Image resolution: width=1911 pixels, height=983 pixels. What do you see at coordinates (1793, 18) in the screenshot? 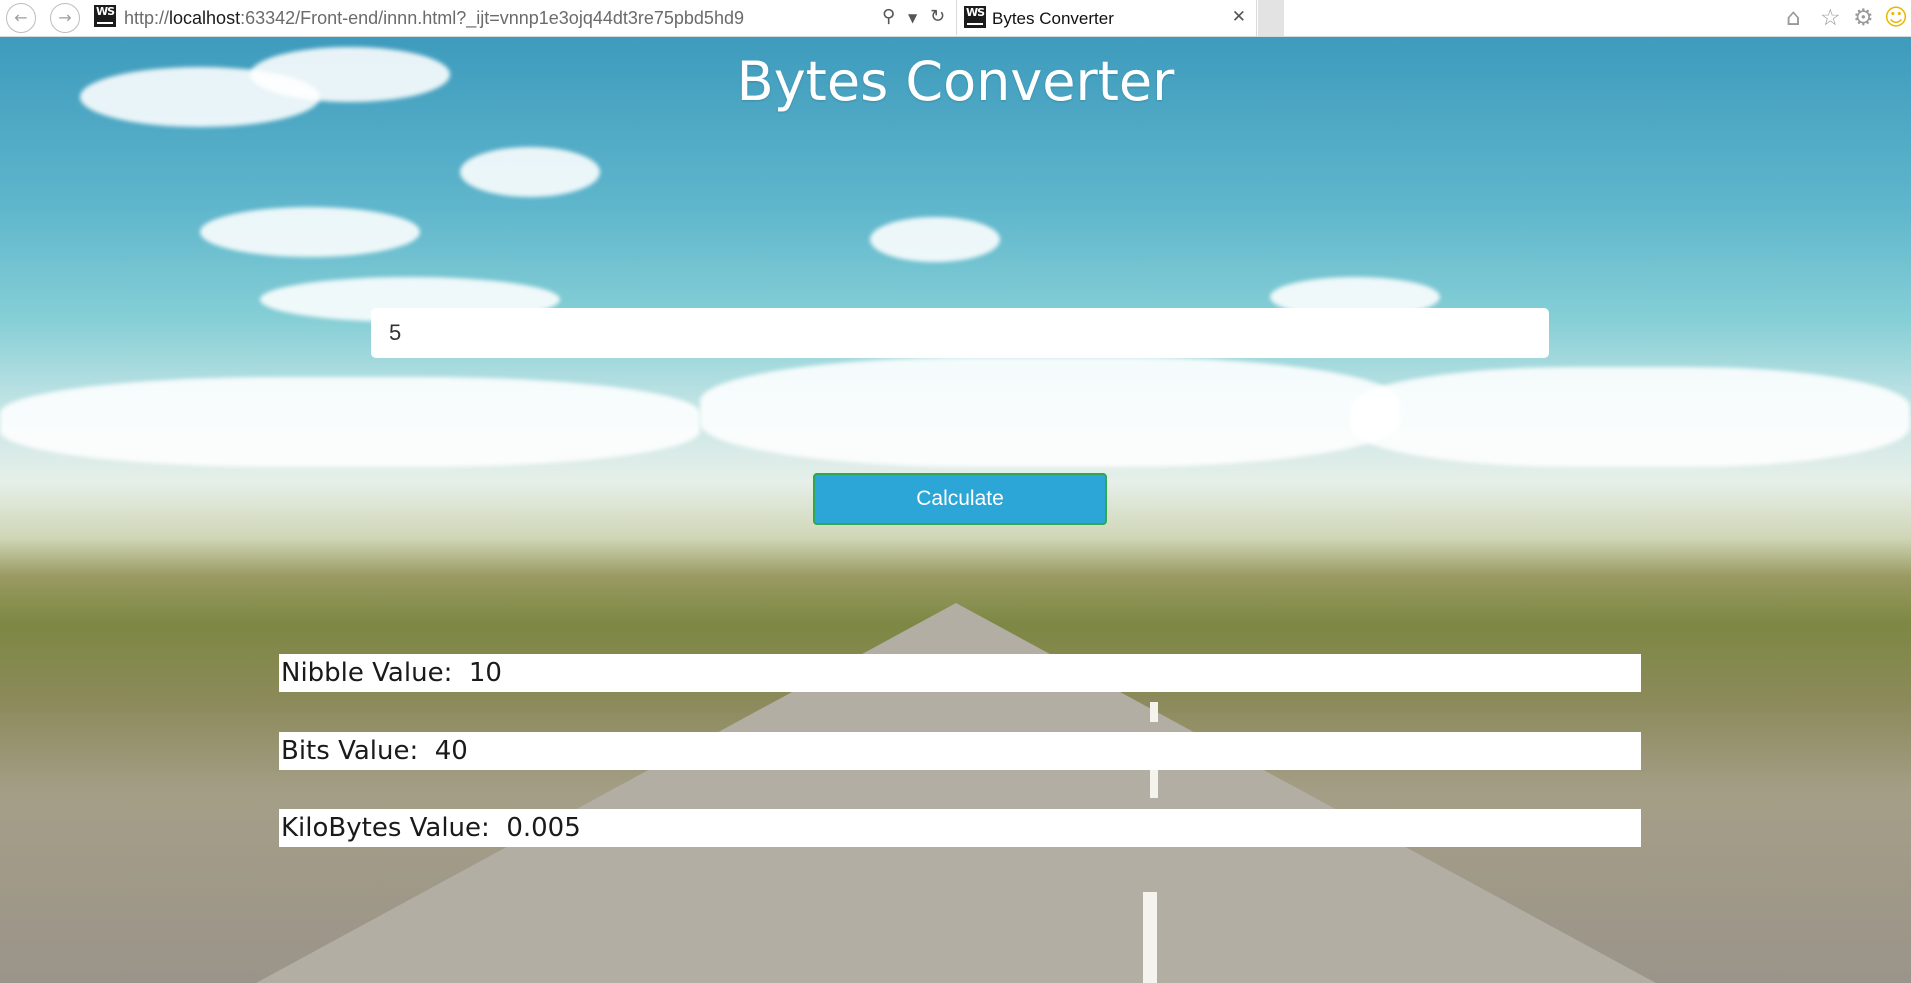
I see `home-icon: ⌂` at bounding box center [1793, 18].